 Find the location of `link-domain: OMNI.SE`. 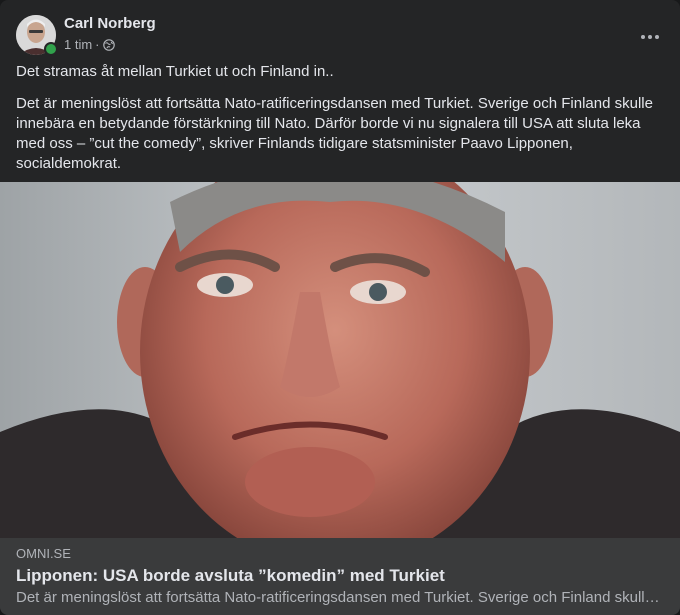

link-domain: OMNI.SE is located at coordinates (43, 553).